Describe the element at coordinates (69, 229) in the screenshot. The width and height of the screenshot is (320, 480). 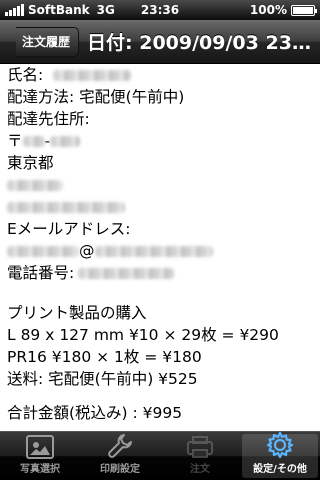
I see `email-label: Eメールアドレス:` at that location.